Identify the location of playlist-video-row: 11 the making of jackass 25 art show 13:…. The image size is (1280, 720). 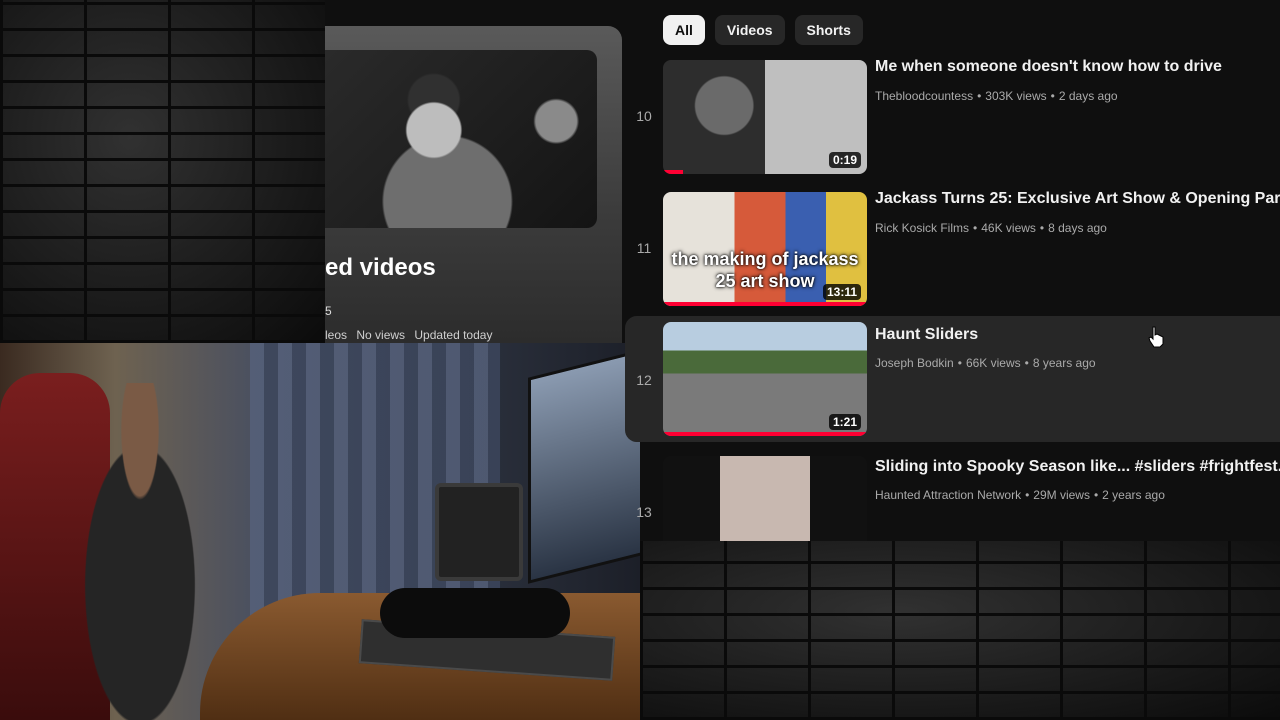
(952, 250).